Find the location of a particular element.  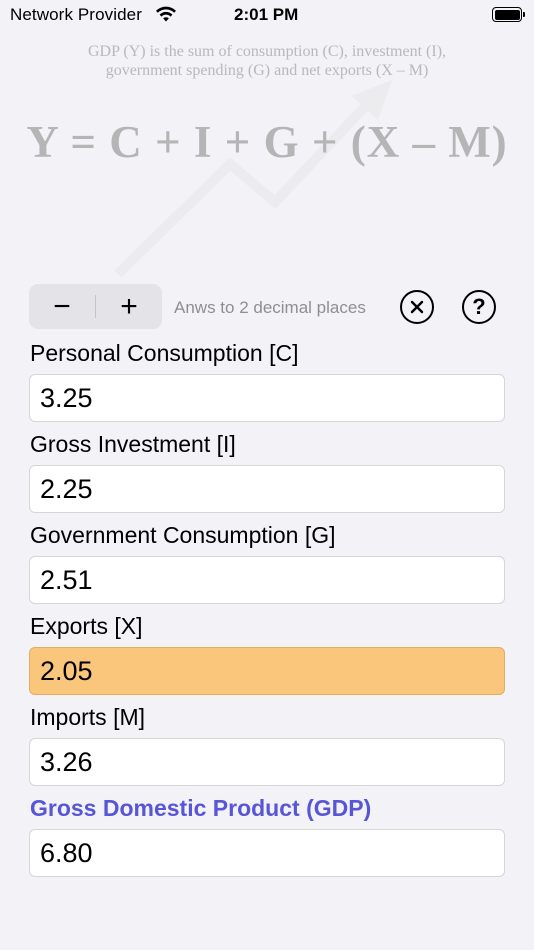

wifi-icon is located at coordinates (166, 14).